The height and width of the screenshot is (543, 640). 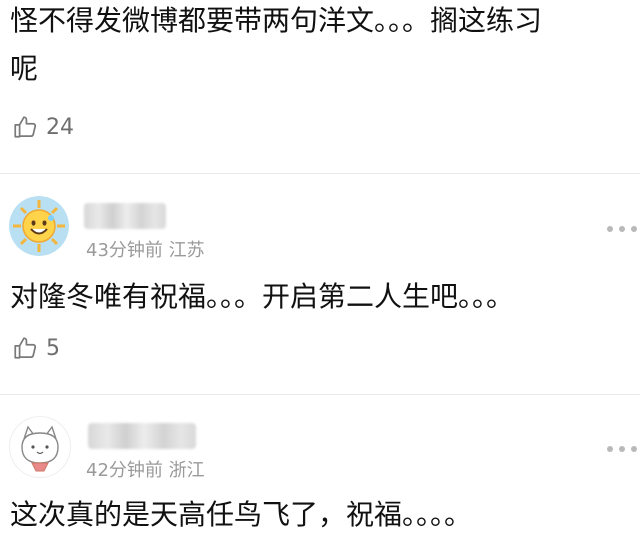 What do you see at coordinates (39, 226) in the screenshot?
I see `comment-2-avatar` at bounding box center [39, 226].